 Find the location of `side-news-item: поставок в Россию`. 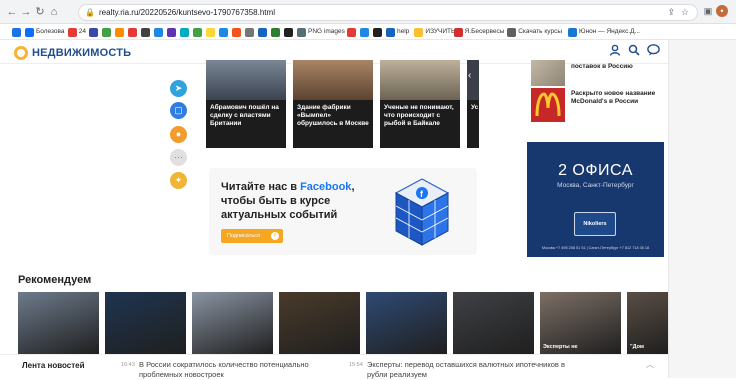

side-news-item: поставок в Россию is located at coordinates (599, 73).